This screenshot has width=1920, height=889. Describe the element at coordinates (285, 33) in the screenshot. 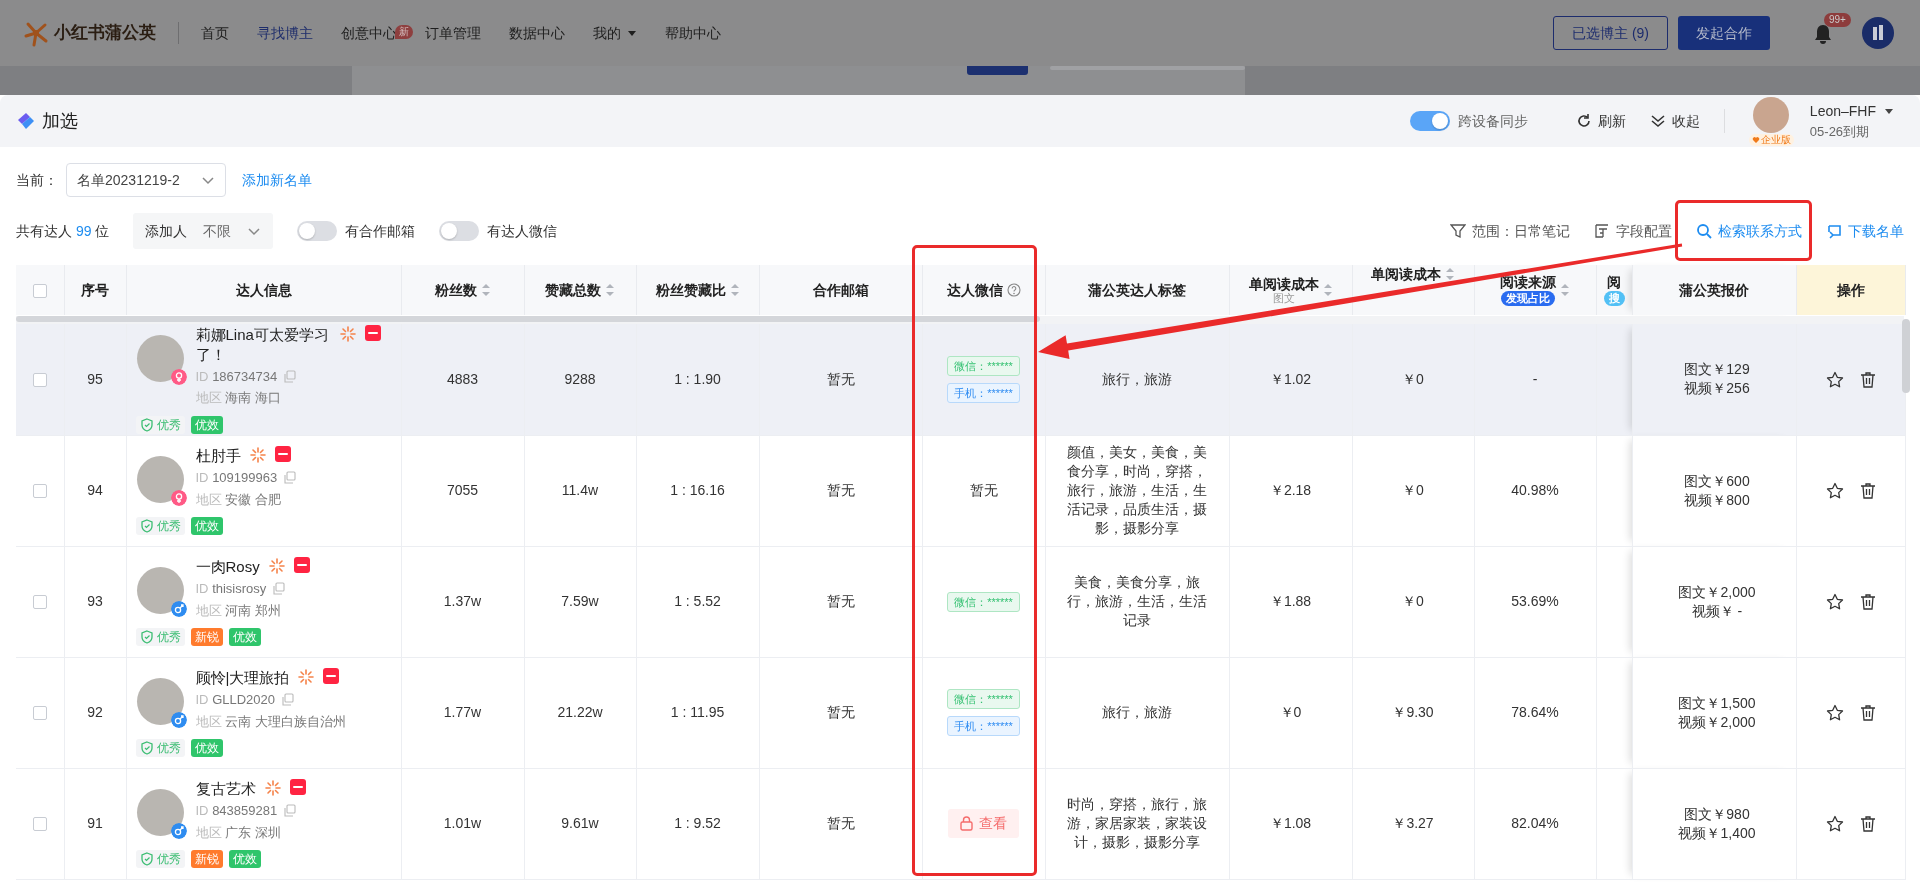

I see `nav-tab: 寻找博主` at that location.